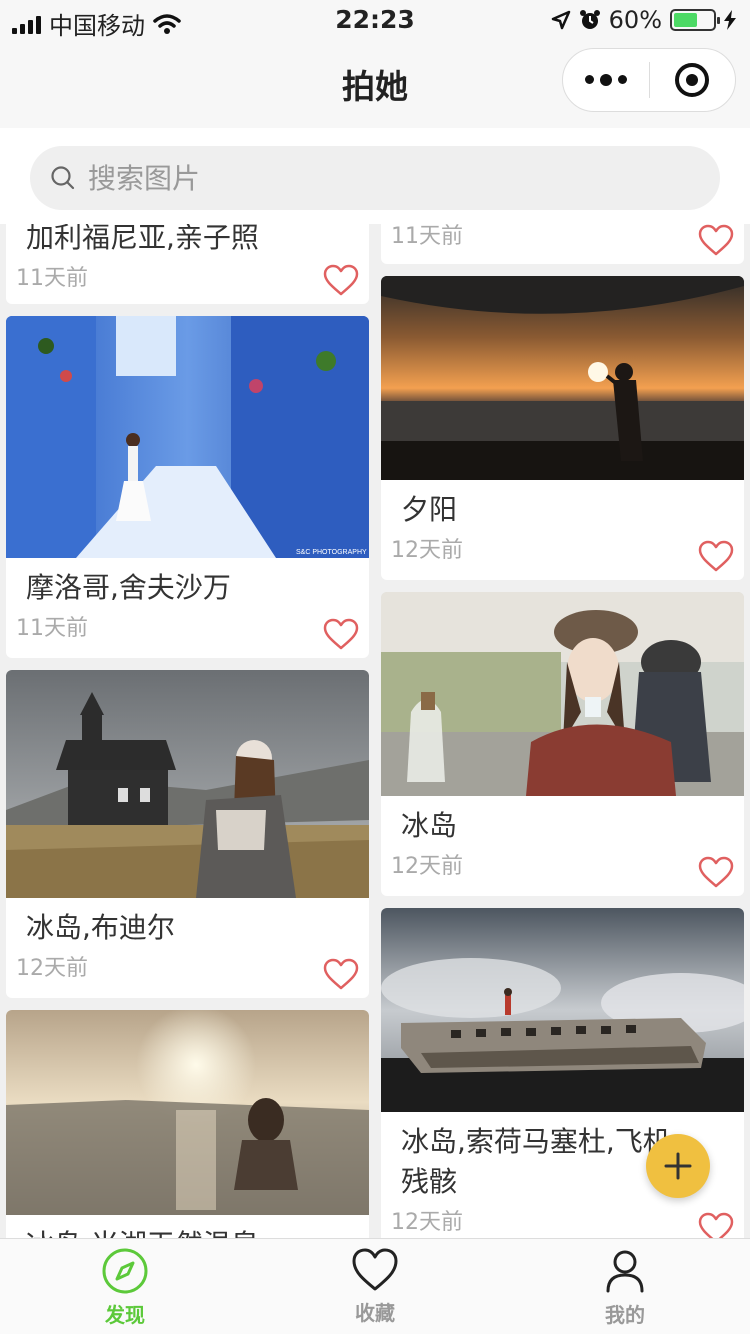 The width and height of the screenshot is (750, 1334). Describe the element at coordinates (368, 178) in the screenshot. I see `search-input` at that location.